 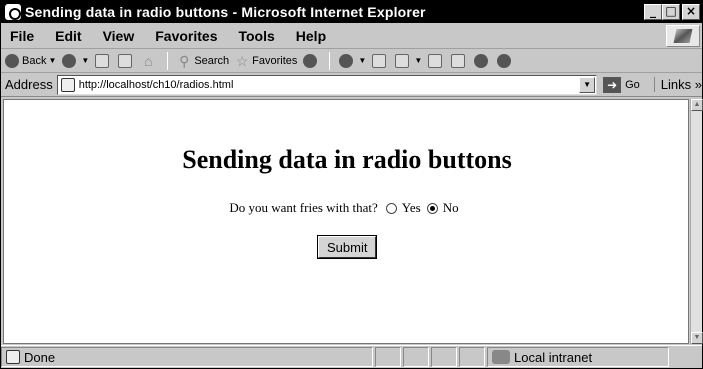 I want to click on print-button, so click(x=380, y=60).